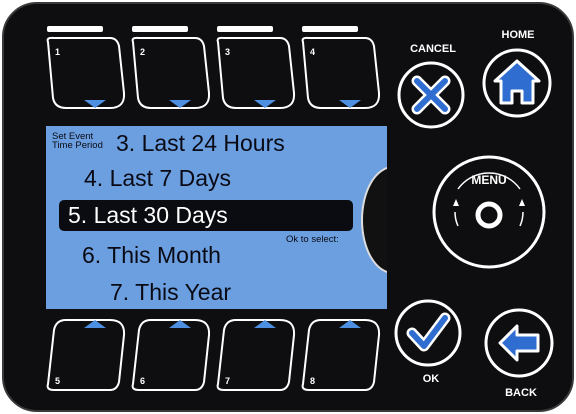 The height and width of the screenshot is (414, 576). I want to click on home-button, so click(517, 83).